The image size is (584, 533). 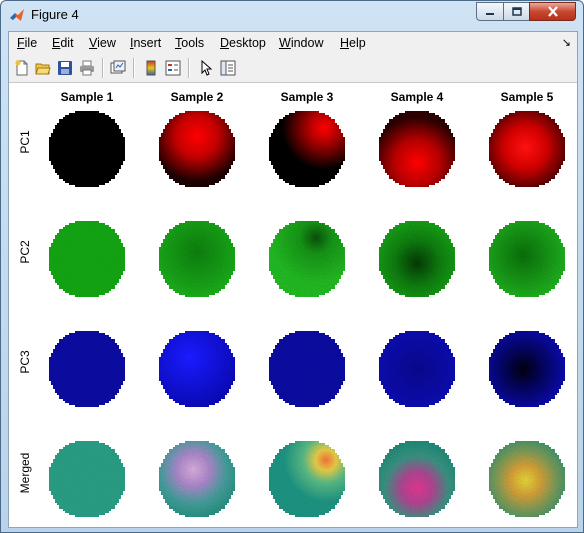 I want to click on legend-button, so click(x=173, y=68).